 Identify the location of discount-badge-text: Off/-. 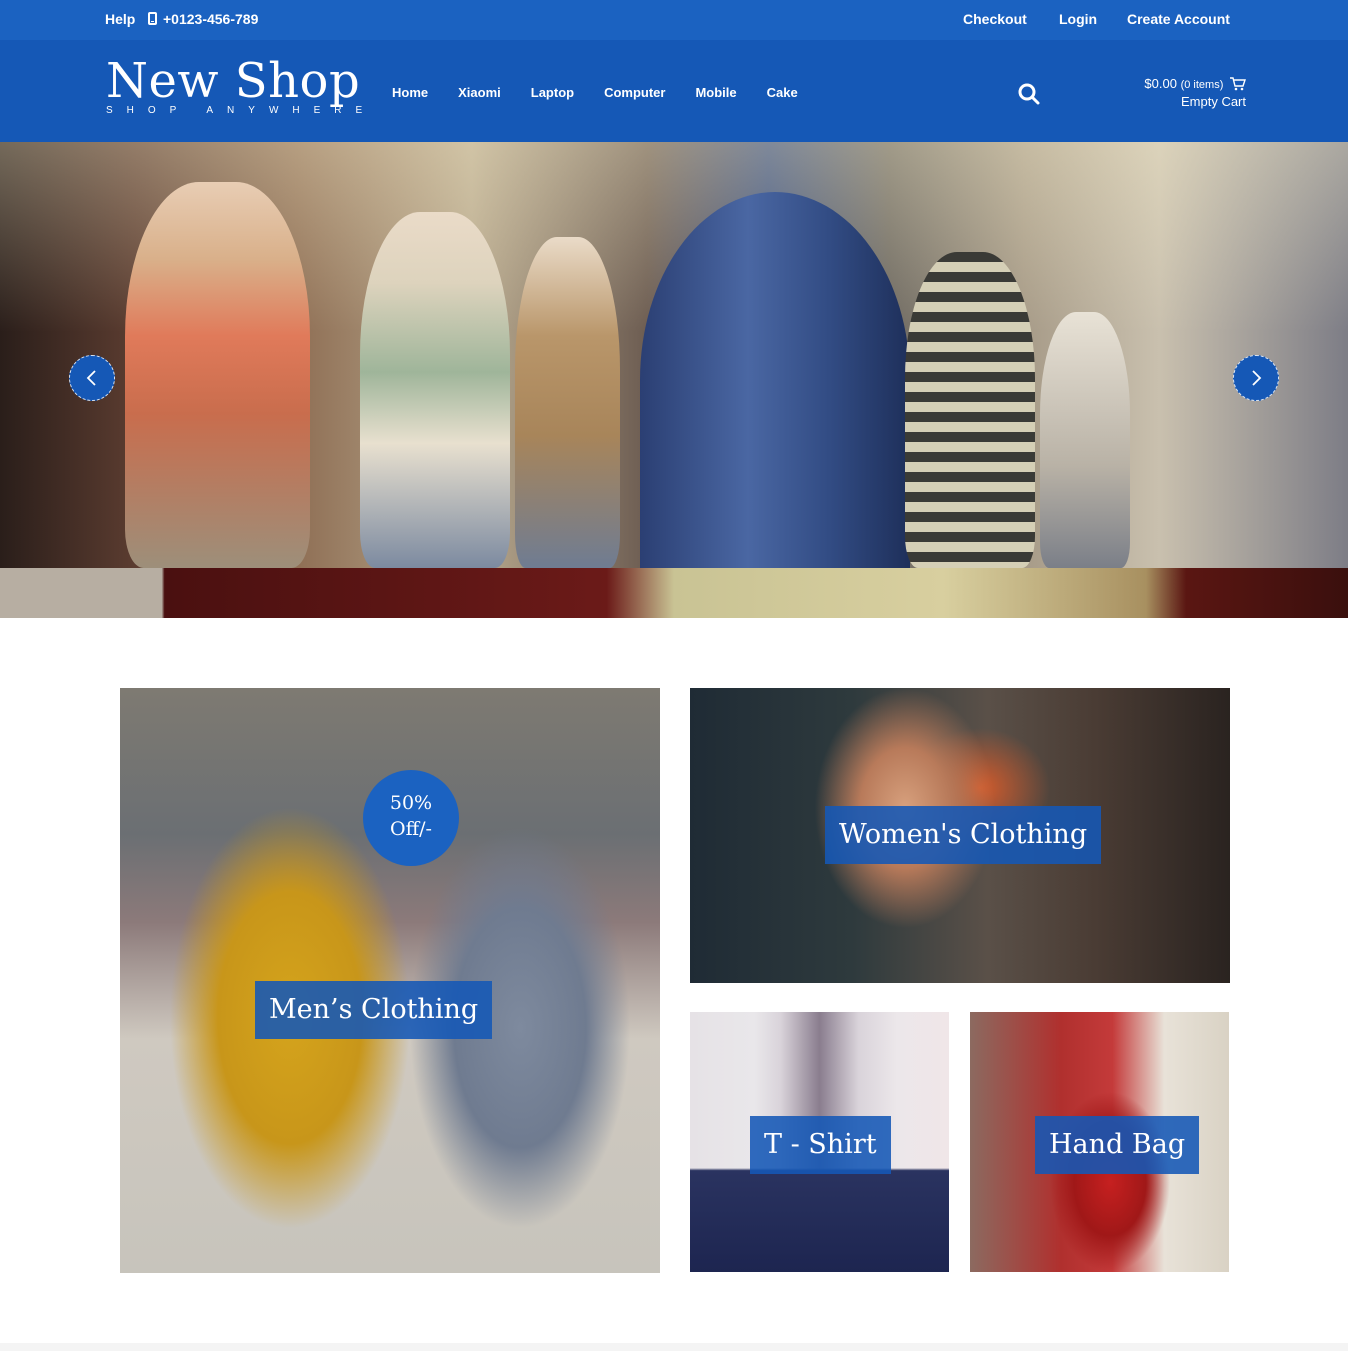
(411, 829).